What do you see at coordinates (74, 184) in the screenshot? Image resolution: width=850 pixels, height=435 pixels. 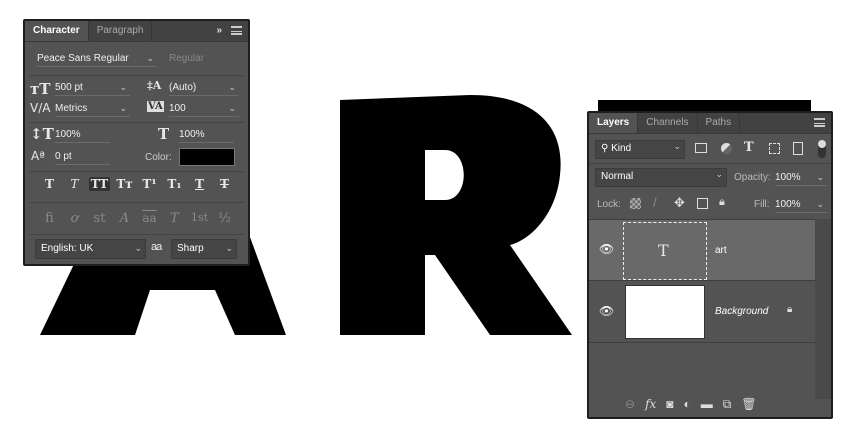 I see `faux-italic-button: T` at bounding box center [74, 184].